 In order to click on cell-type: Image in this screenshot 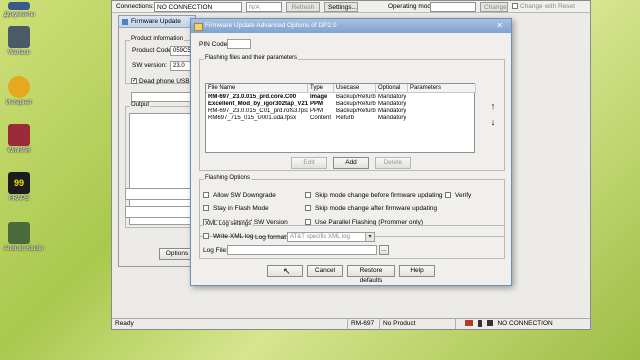, I will do `click(319, 97)`.